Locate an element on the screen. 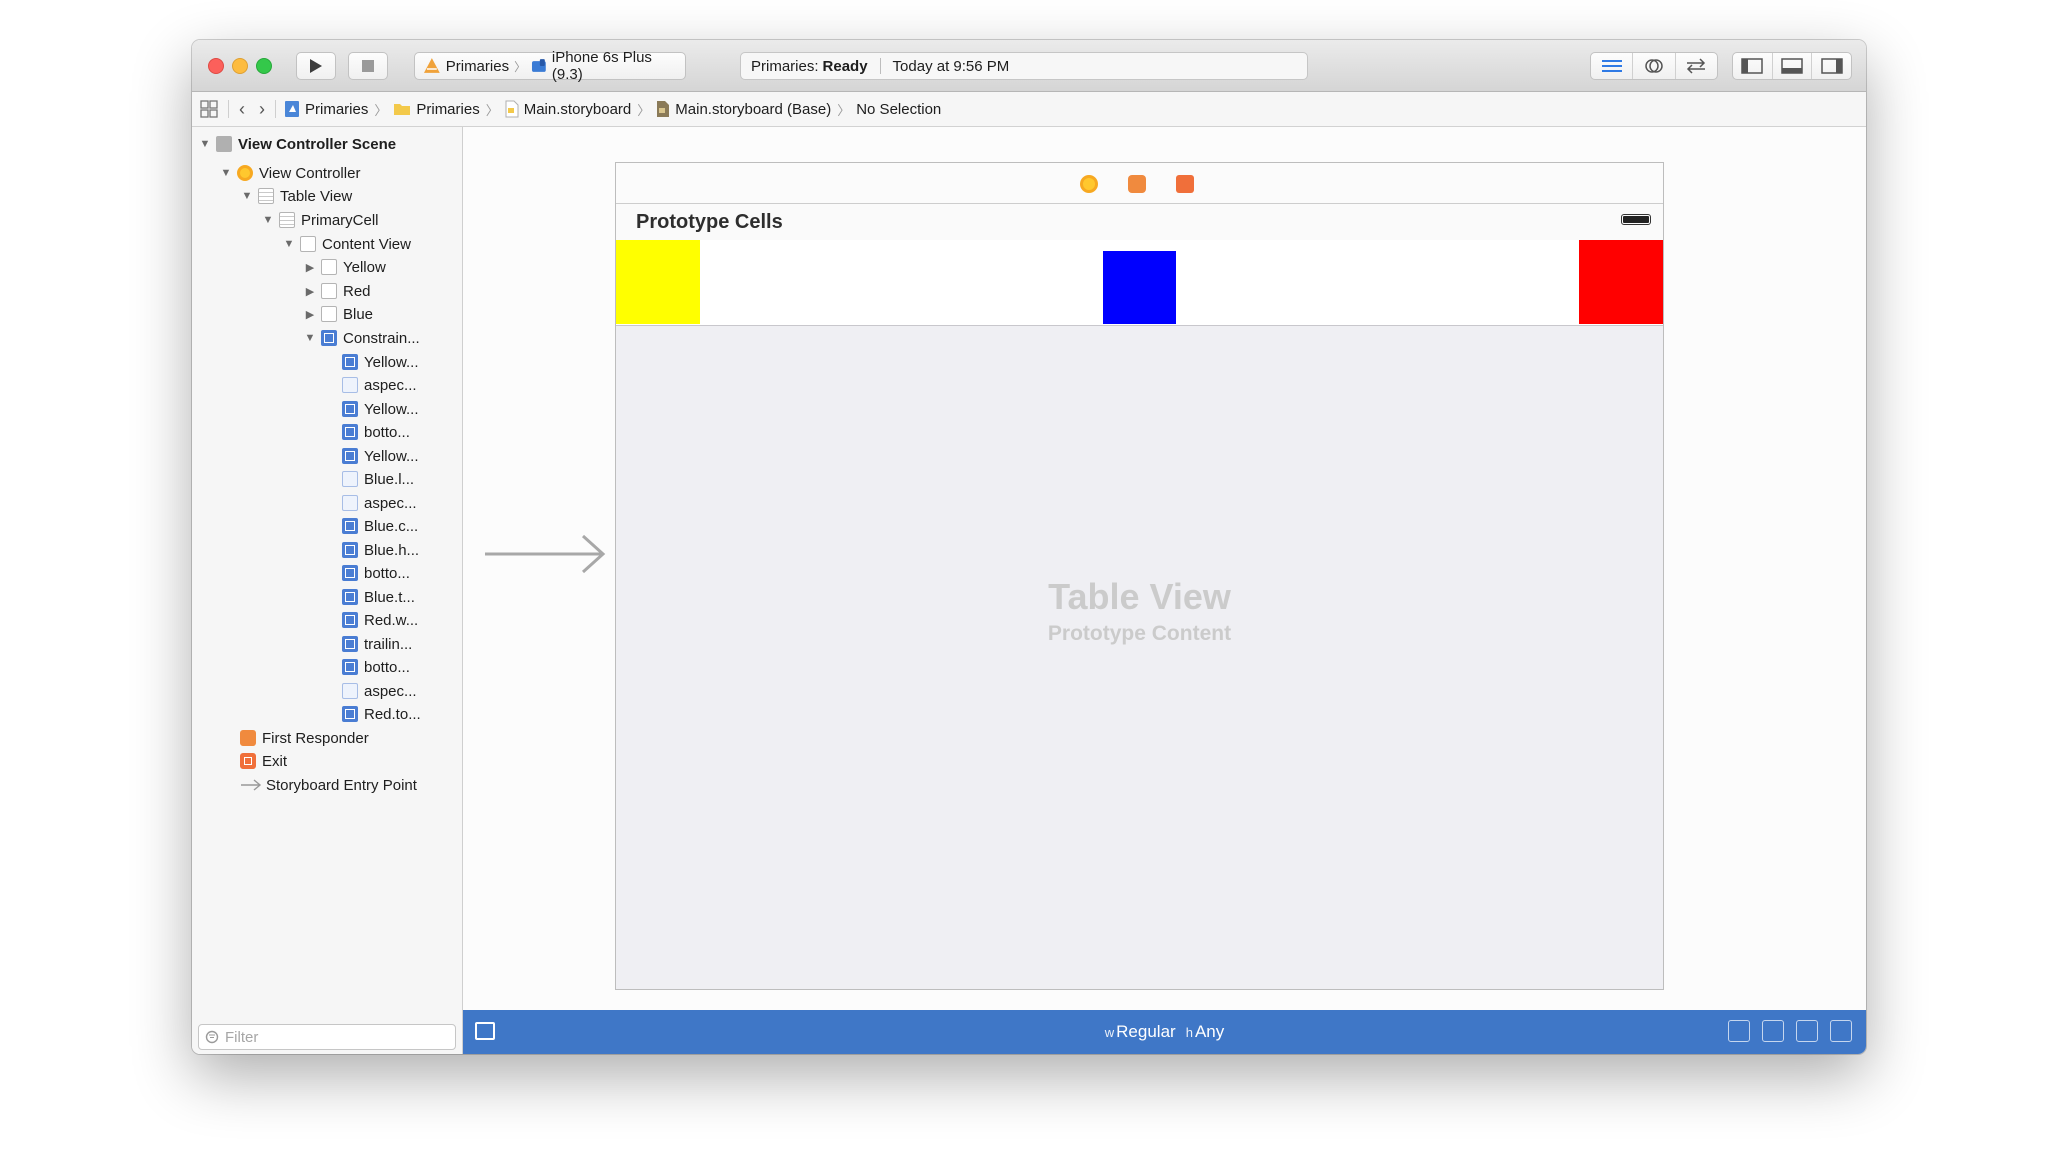 This screenshot has height=1152, width=2048. view-icon is located at coordinates (329, 314).